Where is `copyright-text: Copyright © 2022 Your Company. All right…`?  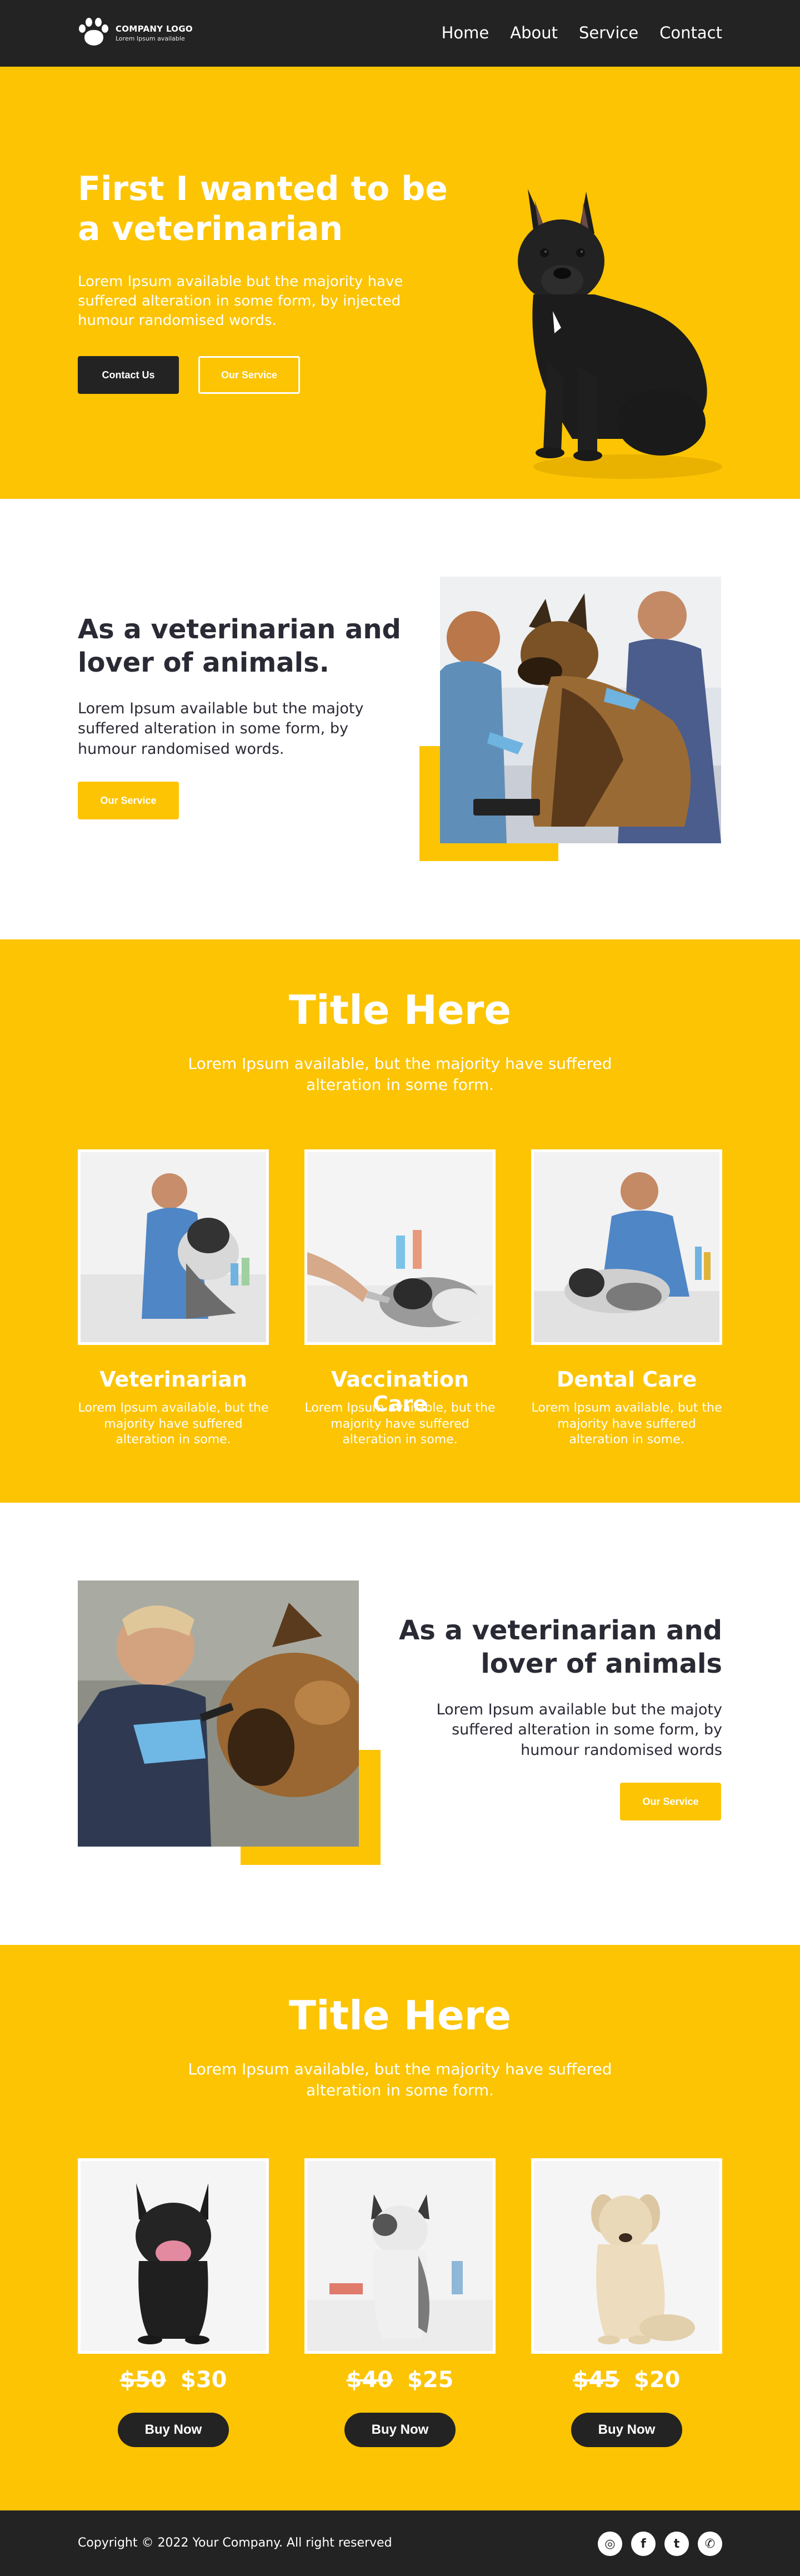
copyright-text: Copyright © 2022 Your Company. All right… is located at coordinates (235, 2543).